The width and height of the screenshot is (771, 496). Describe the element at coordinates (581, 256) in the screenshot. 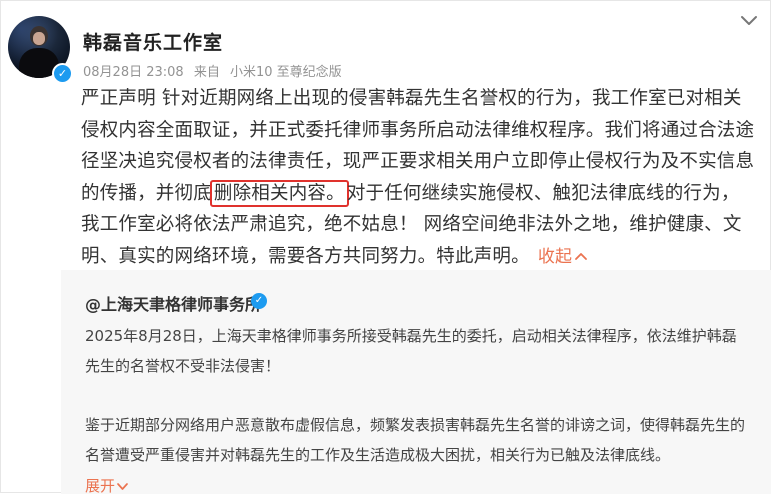

I see `chevron-up-icon` at that location.